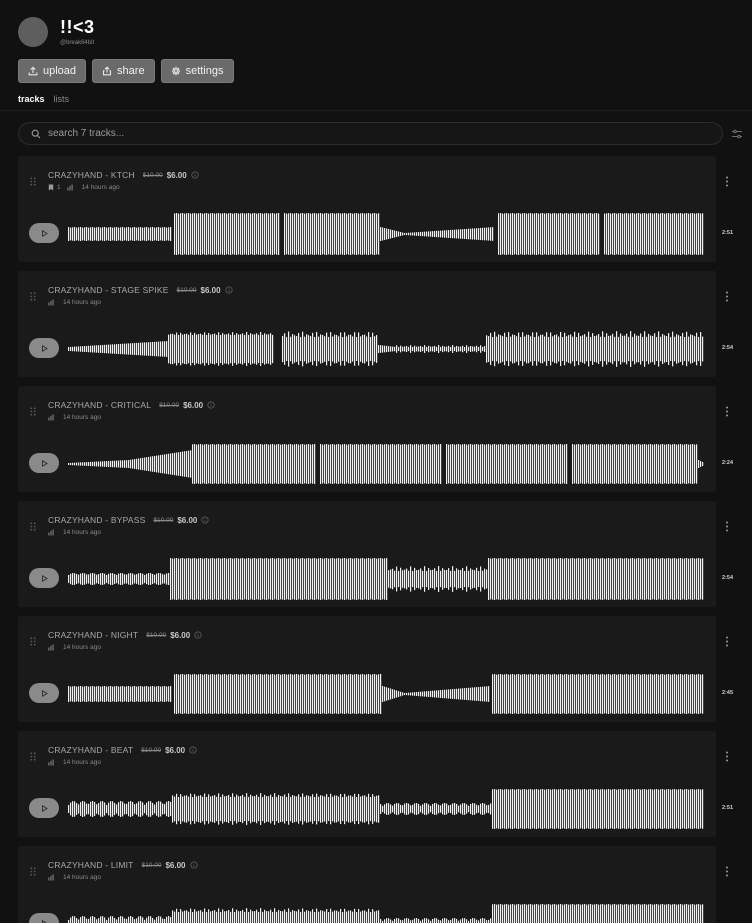 The height and width of the screenshot is (923, 752). Describe the element at coordinates (33, 32) in the screenshot. I see `avatar` at that location.